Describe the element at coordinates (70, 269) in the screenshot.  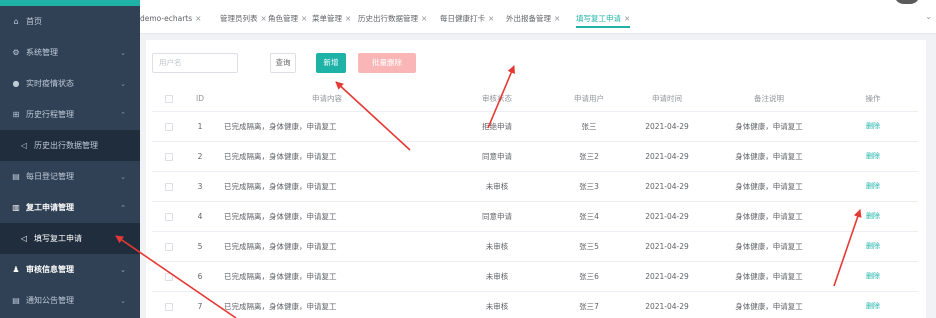
I see `sidebar-item-8: ♟ 审核信息管理 ⌄` at that location.